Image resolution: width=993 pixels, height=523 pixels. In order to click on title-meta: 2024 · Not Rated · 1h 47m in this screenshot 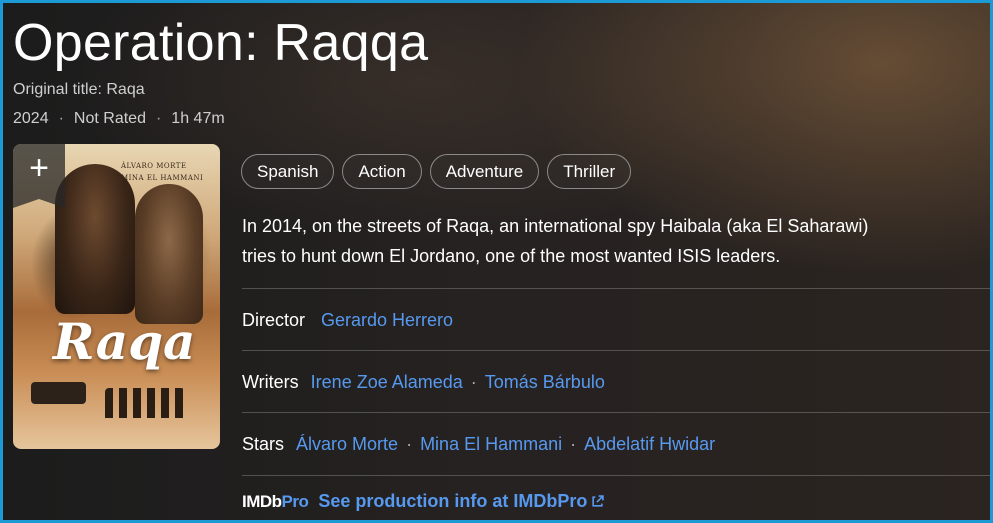, I will do `click(119, 119)`.